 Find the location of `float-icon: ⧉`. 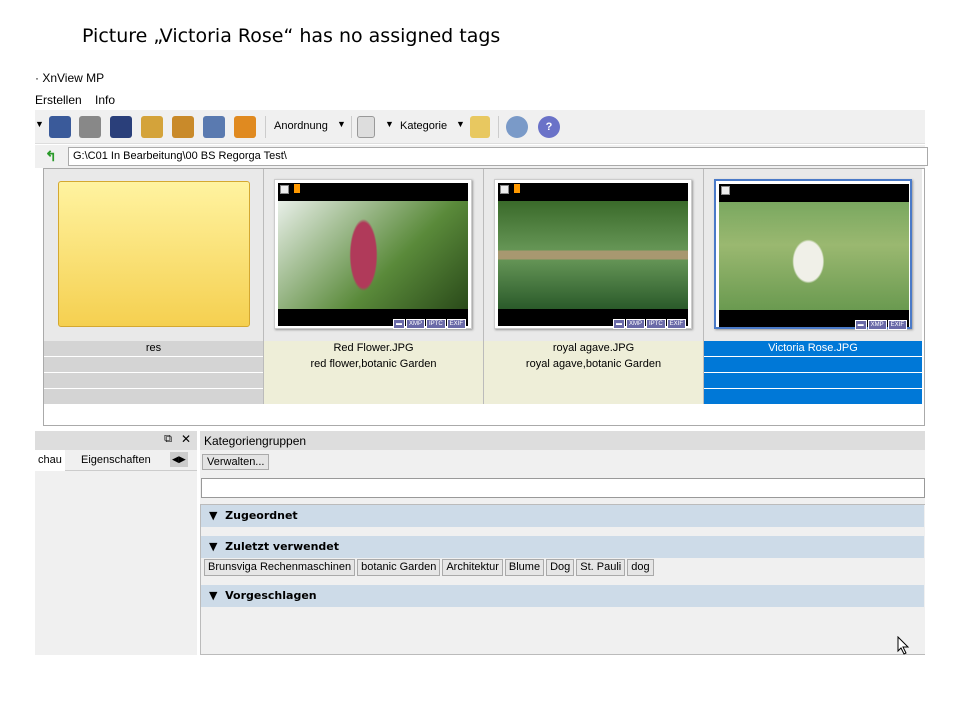

float-icon: ⧉ is located at coordinates (168, 439).